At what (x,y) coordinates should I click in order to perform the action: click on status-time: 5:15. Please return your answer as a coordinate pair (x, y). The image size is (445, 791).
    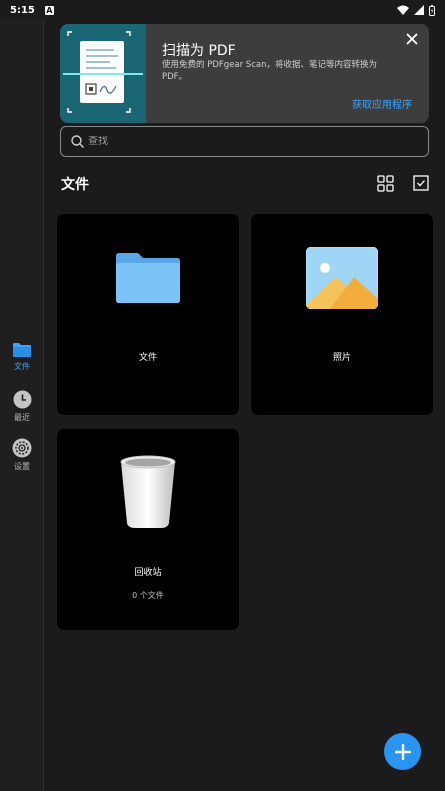
    Looking at the image, I should click on (22, 10).